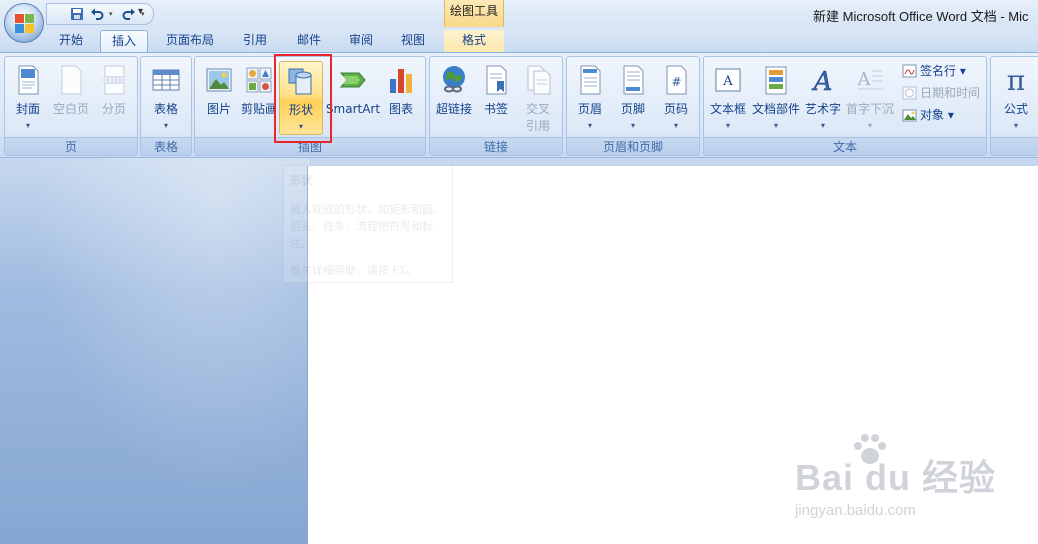 Image resolution: width=1038 pixels, height=544 pixels. What do you see at coordinates (589, 125) in the screenshot?
I see `header-dropdown-icon: ▾` at bounding box center [589, 125].